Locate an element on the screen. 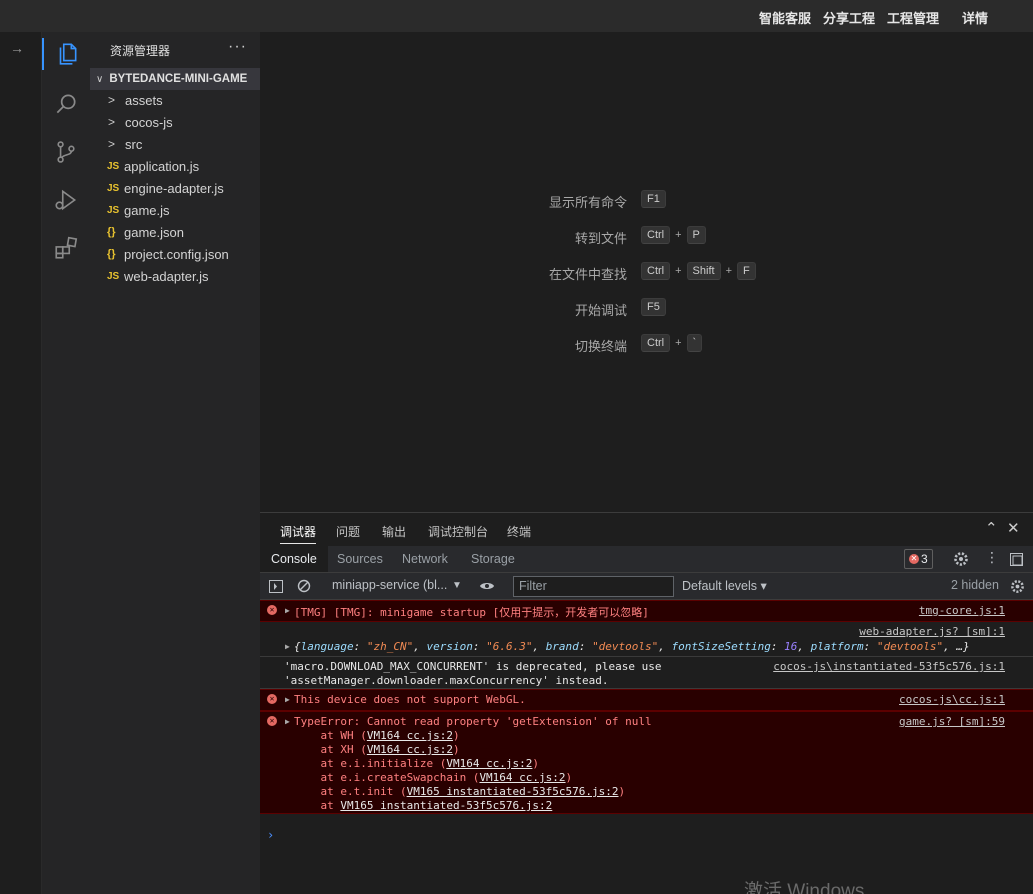 This screenshot has height=894, width=1033. log-levels-dropdown: Default levels ▾ is located at coordinates (724, 585).